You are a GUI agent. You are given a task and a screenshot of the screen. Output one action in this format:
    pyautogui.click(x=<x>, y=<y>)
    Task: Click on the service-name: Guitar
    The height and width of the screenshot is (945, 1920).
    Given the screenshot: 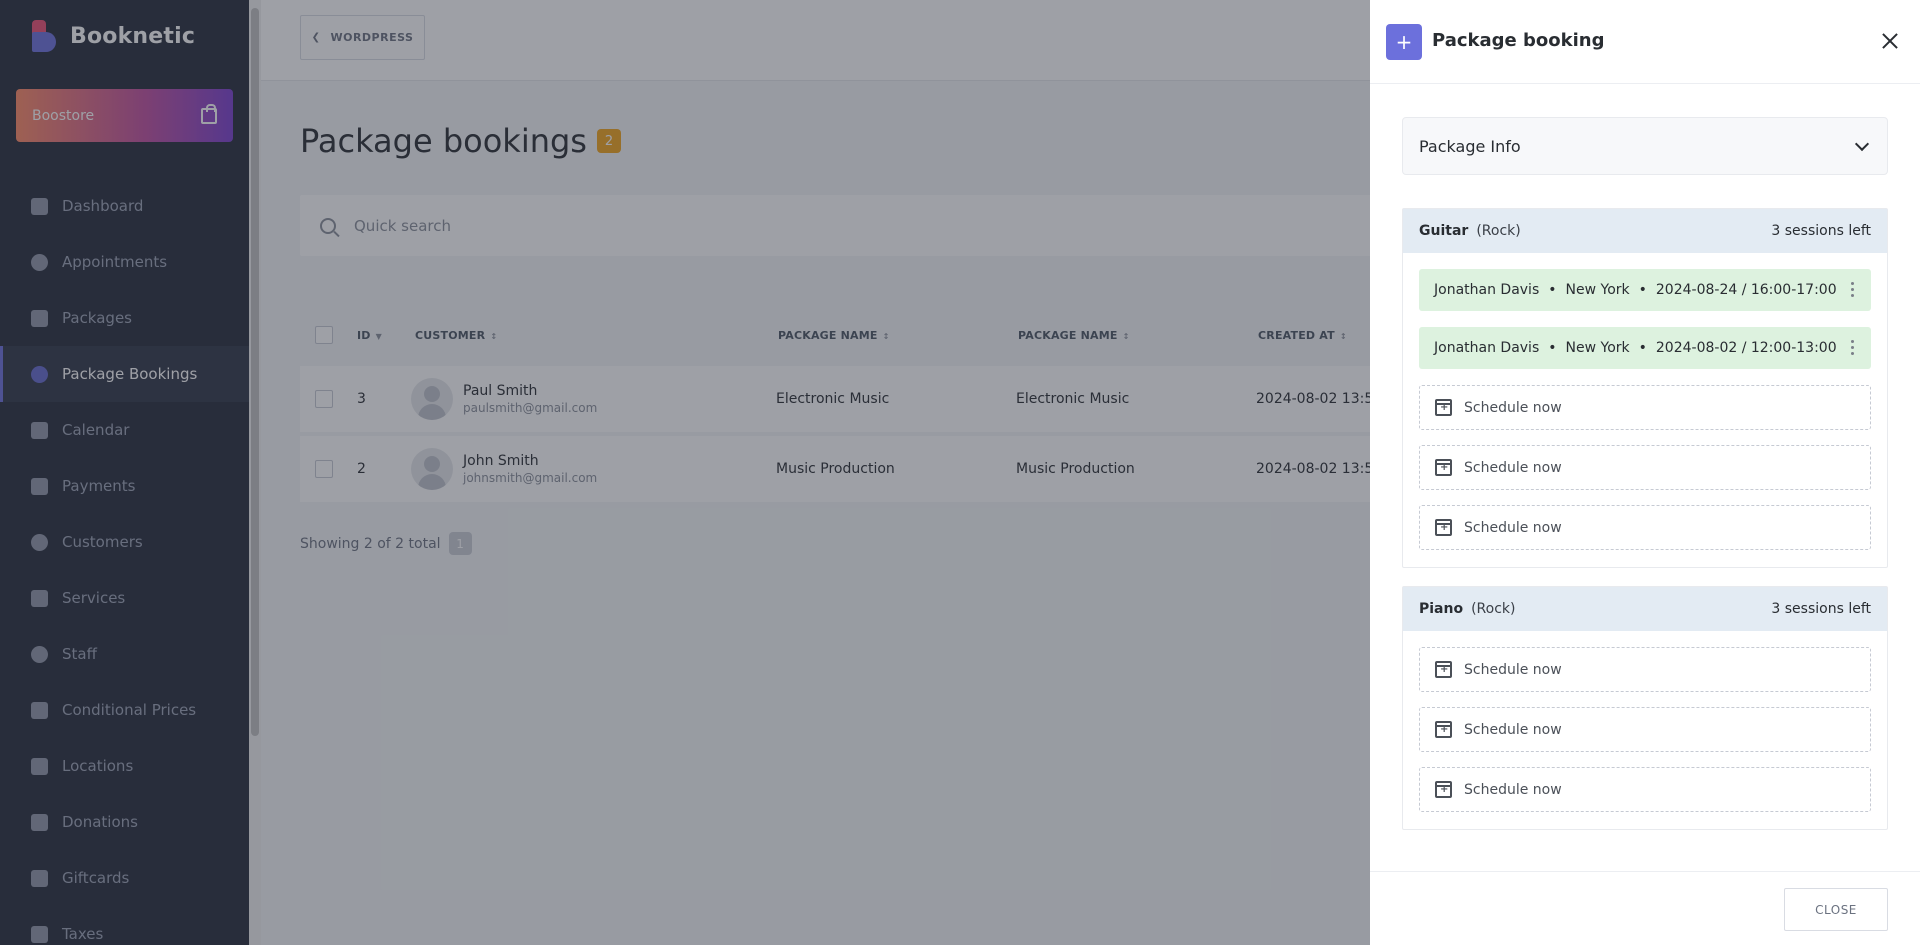 What is the action you would take?
    pyautogui.click(x=1444, y=231)
    